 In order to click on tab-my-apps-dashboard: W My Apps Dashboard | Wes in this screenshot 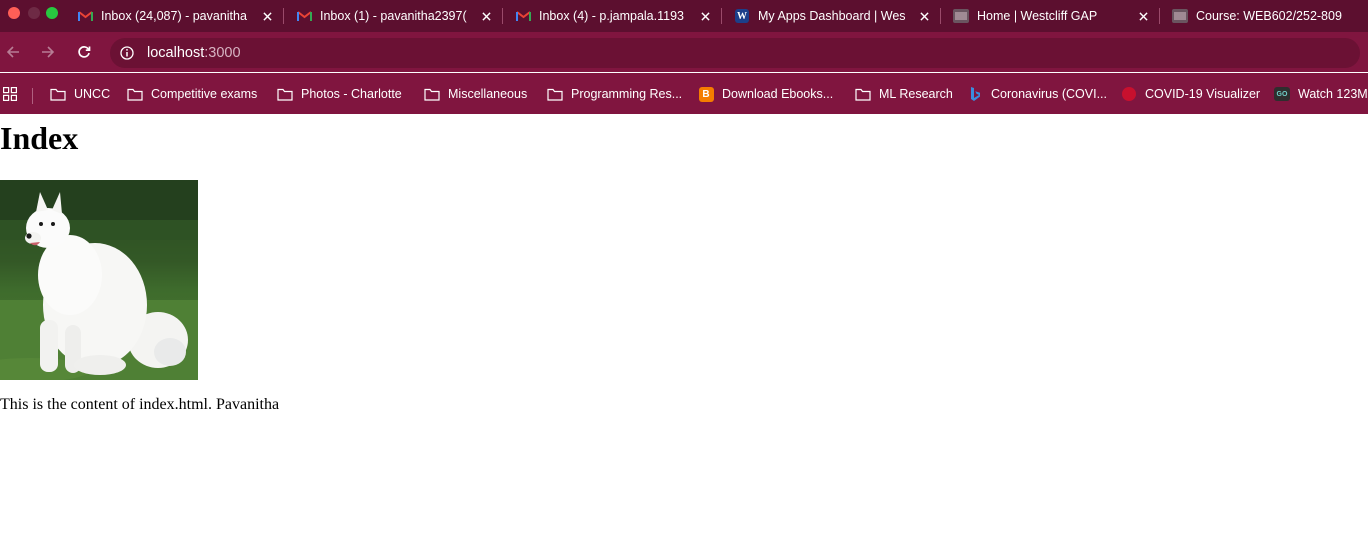, I will do `click(833, 16)`.